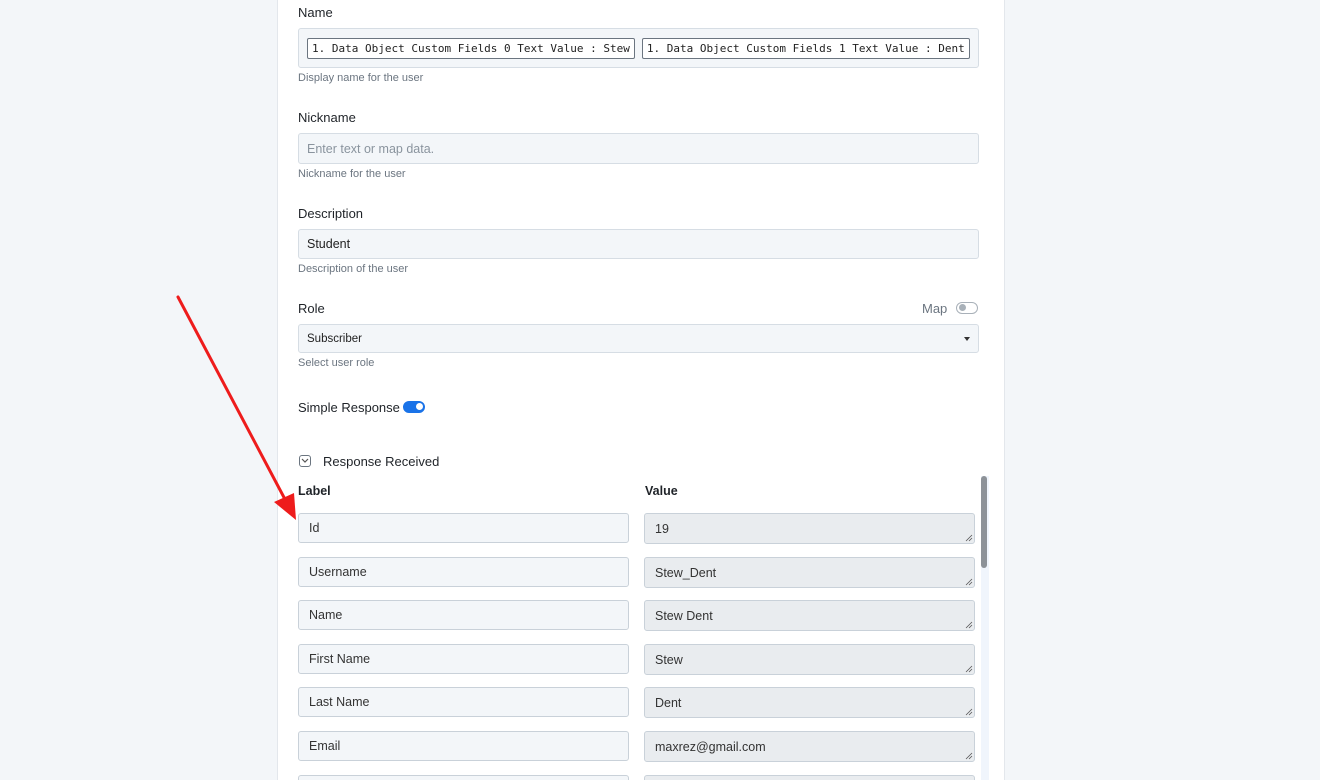 The image size is (1320, 780). What do you see at coordinates (809, 746) in the screenshot?
I see `response-value-email: maxrez@gmail.com` at bounding box center [809, 746].